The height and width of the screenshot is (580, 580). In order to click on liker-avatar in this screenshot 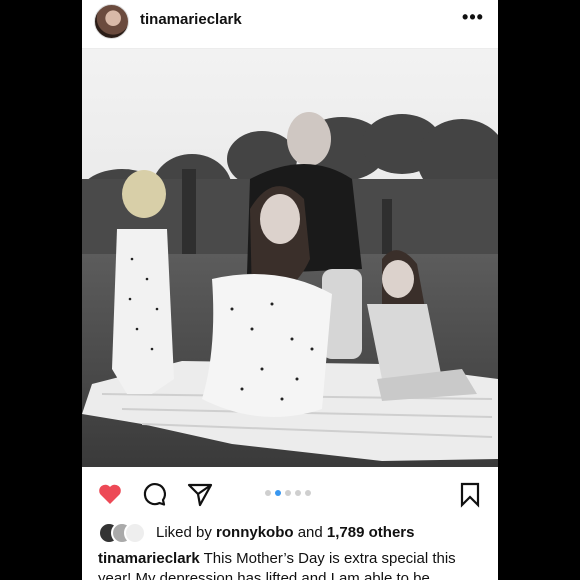, I will do `click(135, 533)`.